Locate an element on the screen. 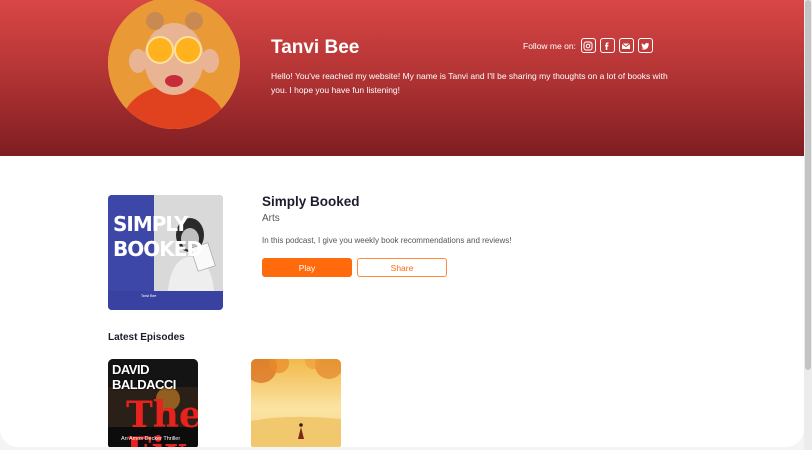  profile-avatar is located at coordinates (174, 64).